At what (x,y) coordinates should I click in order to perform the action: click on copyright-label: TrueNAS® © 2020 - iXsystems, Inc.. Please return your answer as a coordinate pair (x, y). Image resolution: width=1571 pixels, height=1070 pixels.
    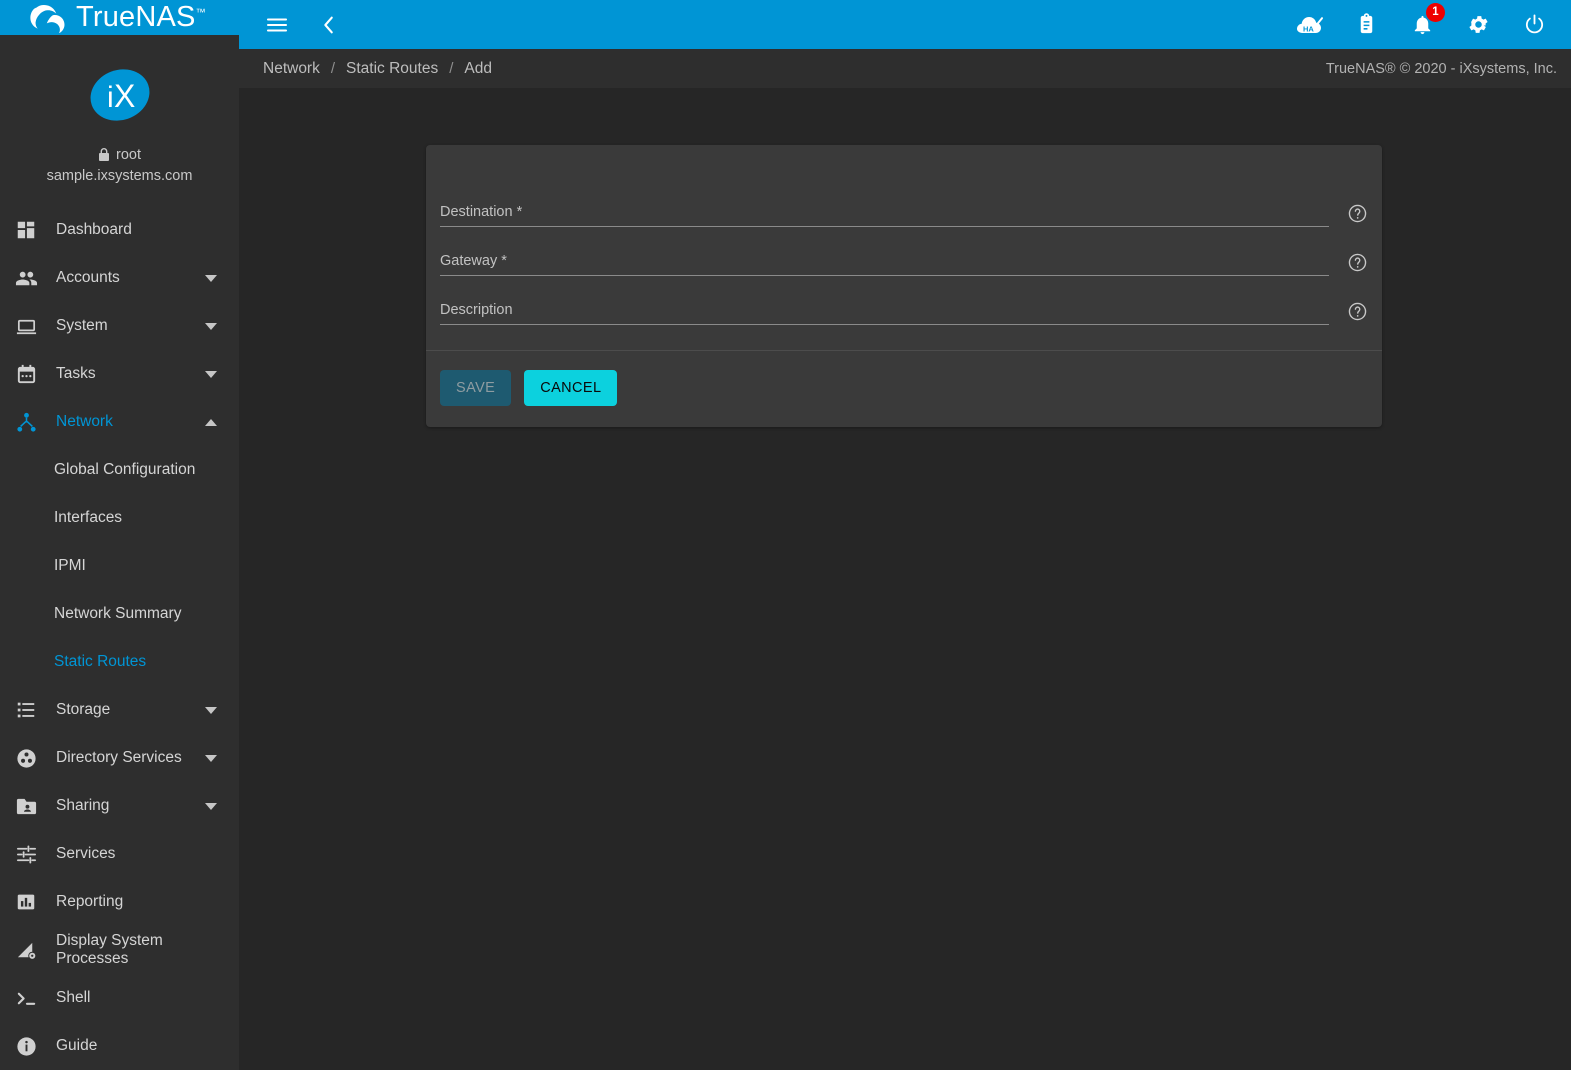
    Looking at the image, I should click on (1441, 68).